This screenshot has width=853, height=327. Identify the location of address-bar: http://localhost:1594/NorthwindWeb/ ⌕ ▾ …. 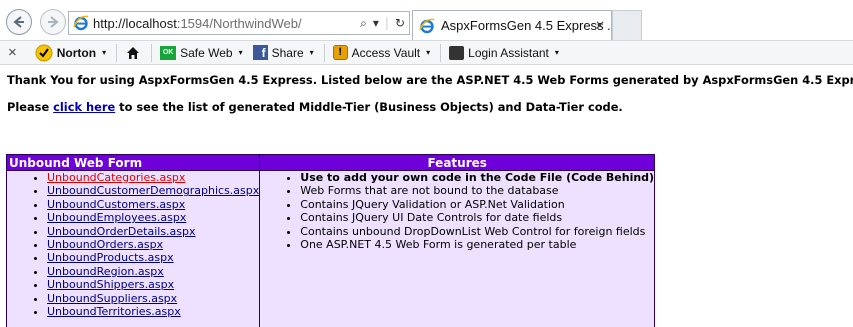
(239, 23).